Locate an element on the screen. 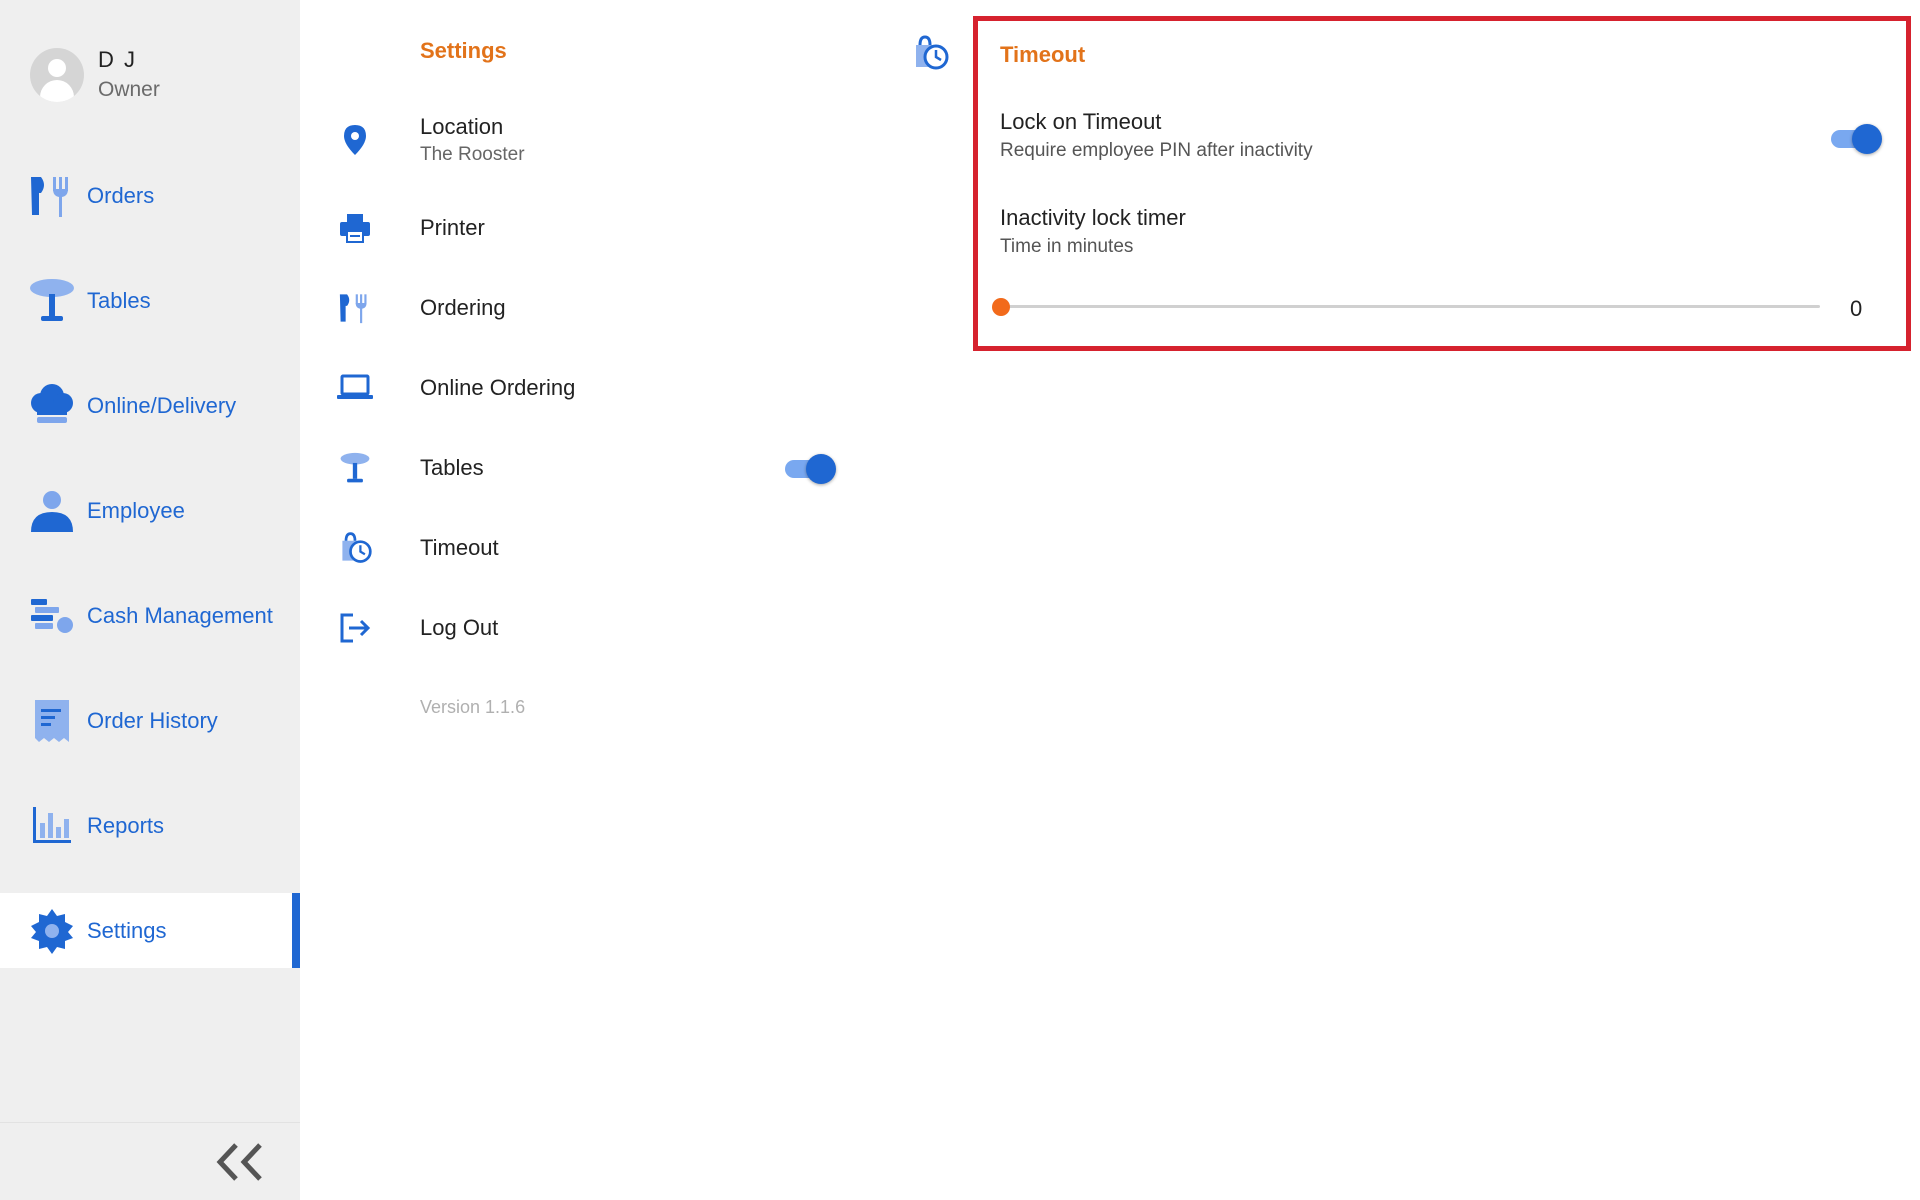 This screenshot has width=1920, height=1200. menu-item-label: Log Out is located at coordinates (459, 627).